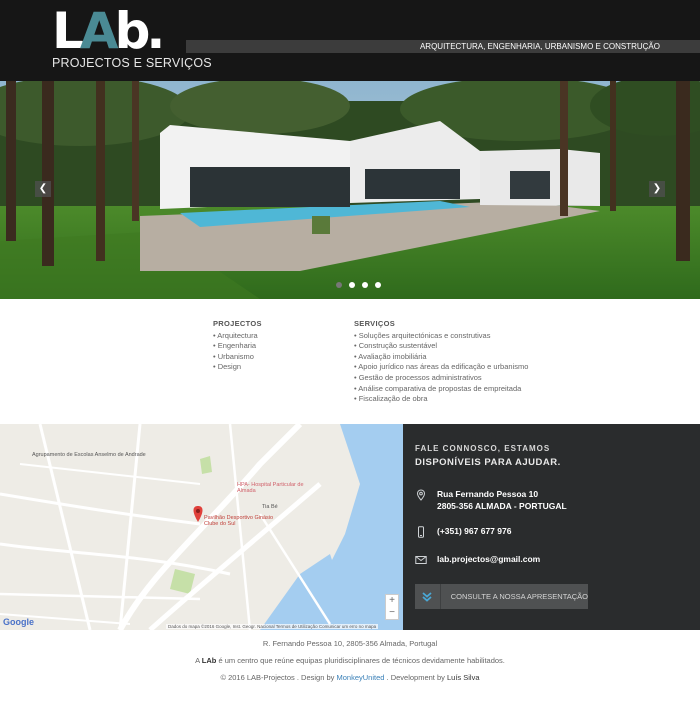 The width and height of the screenshot is (700, 713). What do you see at coordinates (361, 677) in the screenshot?
I see `design-by-link: MonkeyUnited` at bounding box center [361, 677].